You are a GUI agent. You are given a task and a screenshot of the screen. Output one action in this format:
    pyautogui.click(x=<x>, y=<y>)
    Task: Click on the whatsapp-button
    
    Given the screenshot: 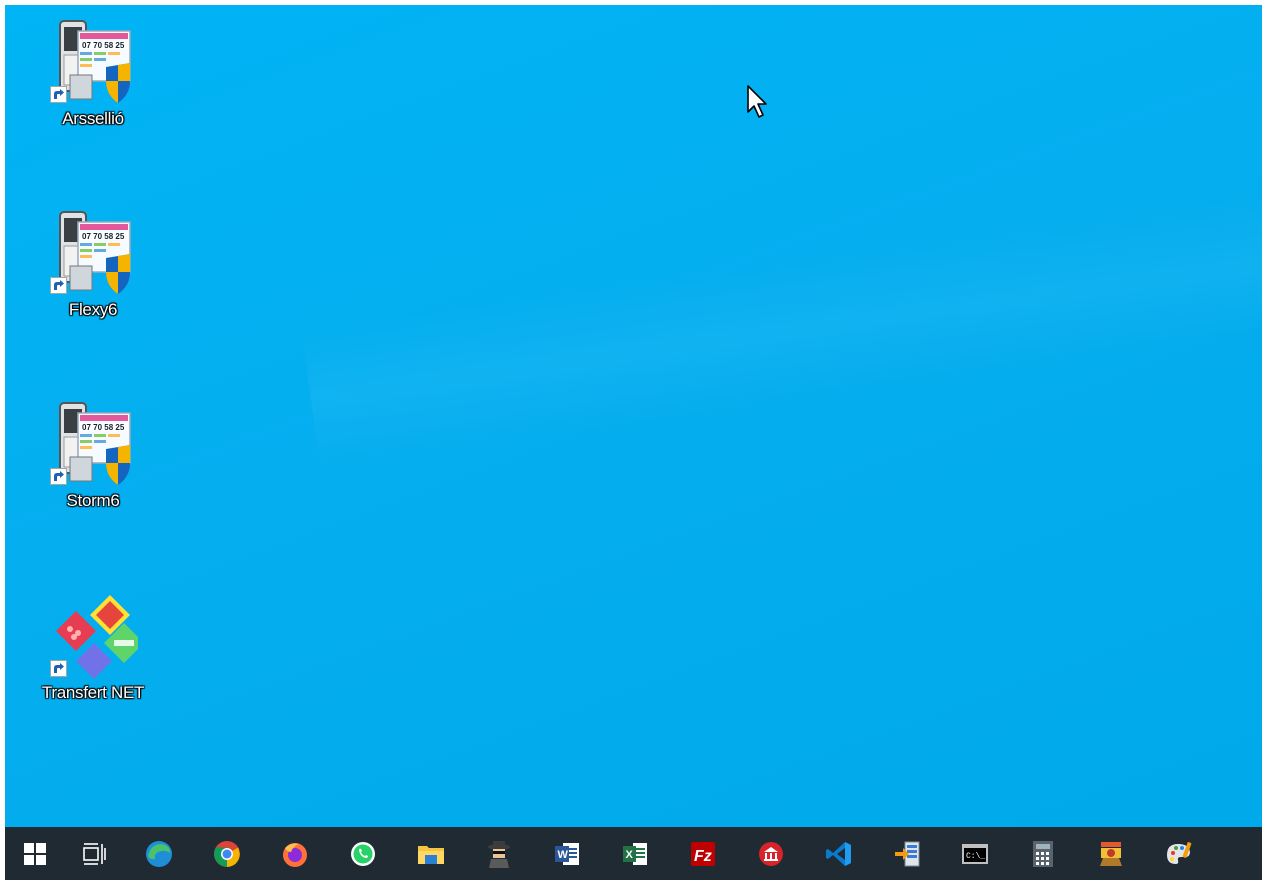 What is the action you would take?
    pyautogui.click(x=363, y=853)
    